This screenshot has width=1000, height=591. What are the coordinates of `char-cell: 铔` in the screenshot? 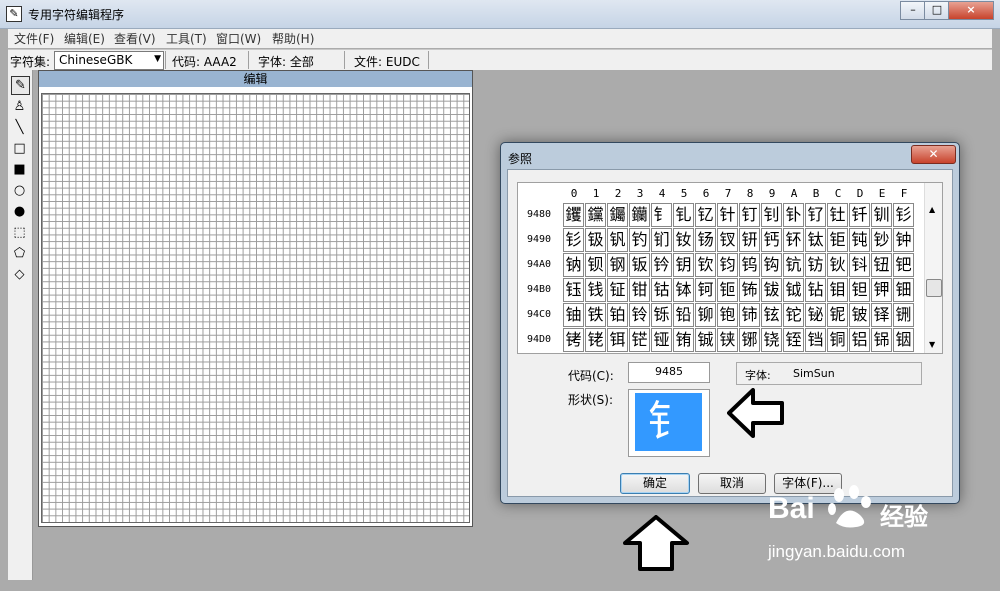 It's located at (661, 340).